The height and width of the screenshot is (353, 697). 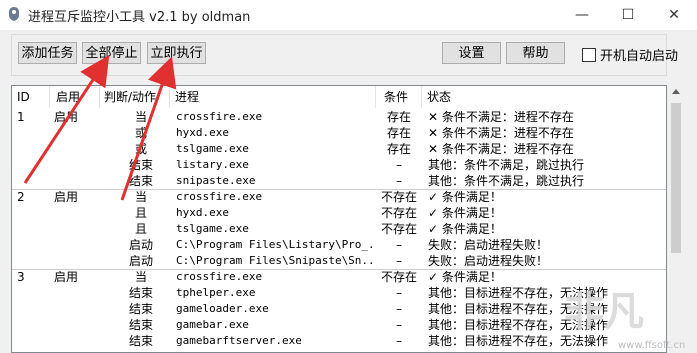 I want to click on column-header-id: ID, so click(x=31, y=97).